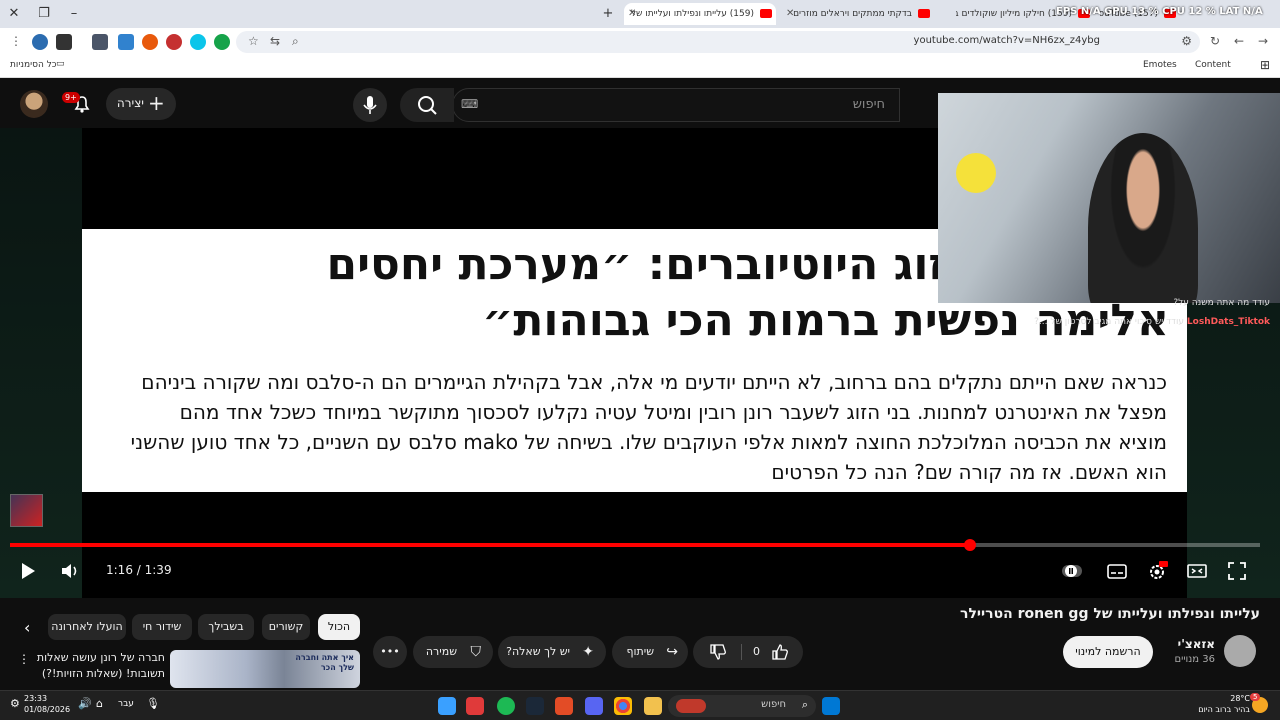  Describe the element at coordinates (676, 105) in the screenshot. I see `search-input: ⌨ חיפוש` at that location.